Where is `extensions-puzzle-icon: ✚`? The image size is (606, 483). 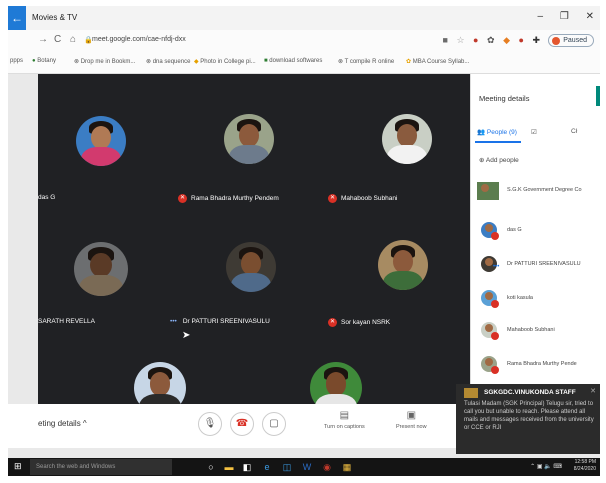
extensions-puzzle-icon: ✚ is located at coordinates (536, 40).